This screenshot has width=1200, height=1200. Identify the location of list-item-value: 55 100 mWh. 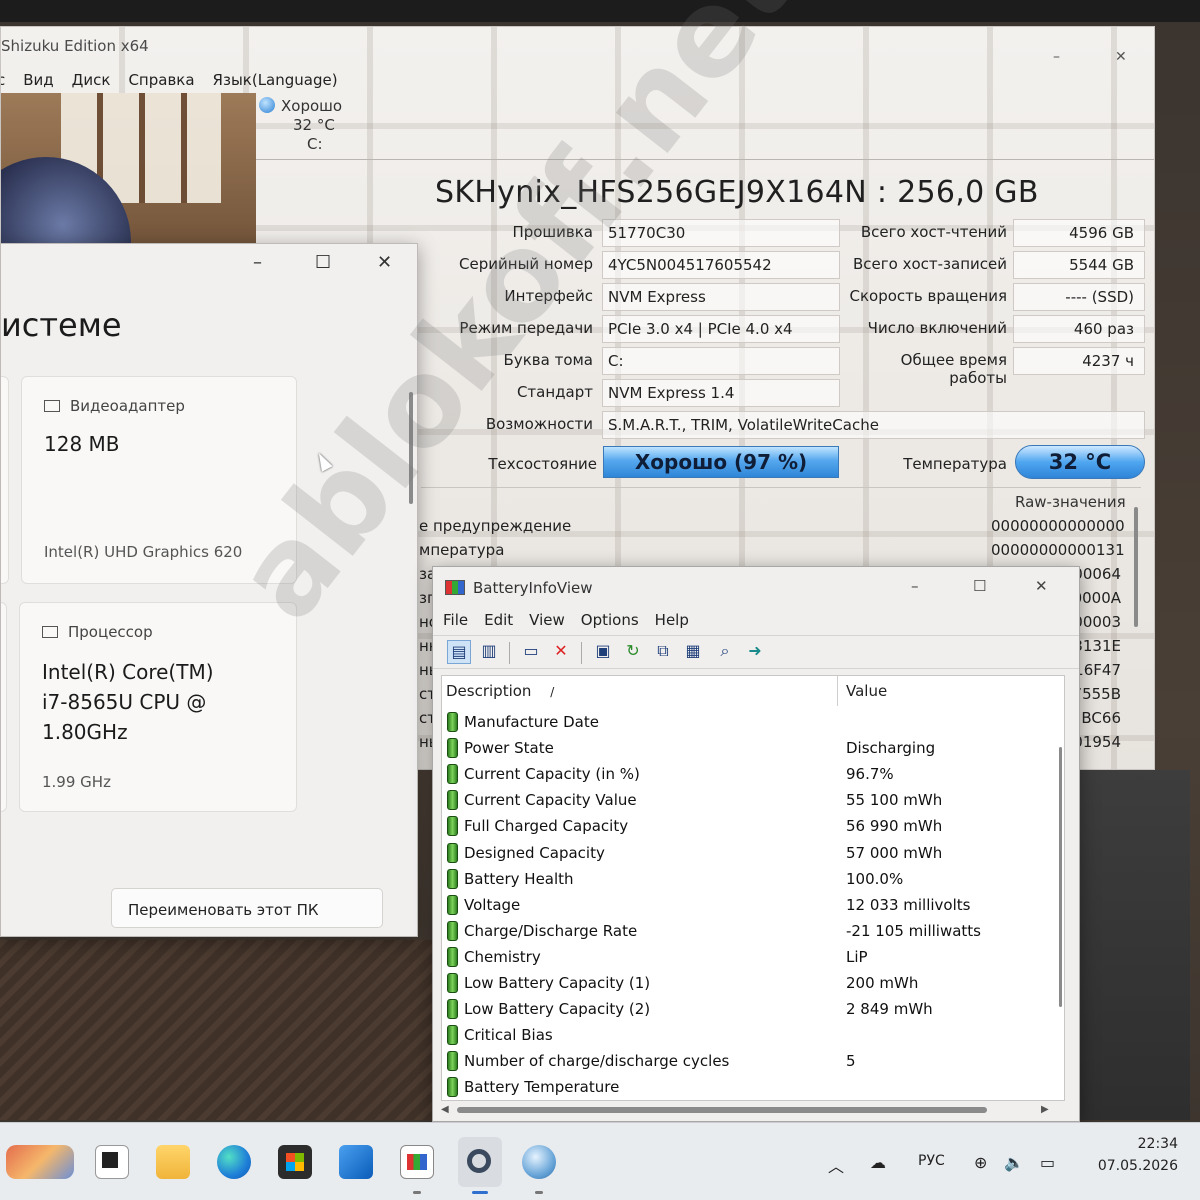
(894, 800).